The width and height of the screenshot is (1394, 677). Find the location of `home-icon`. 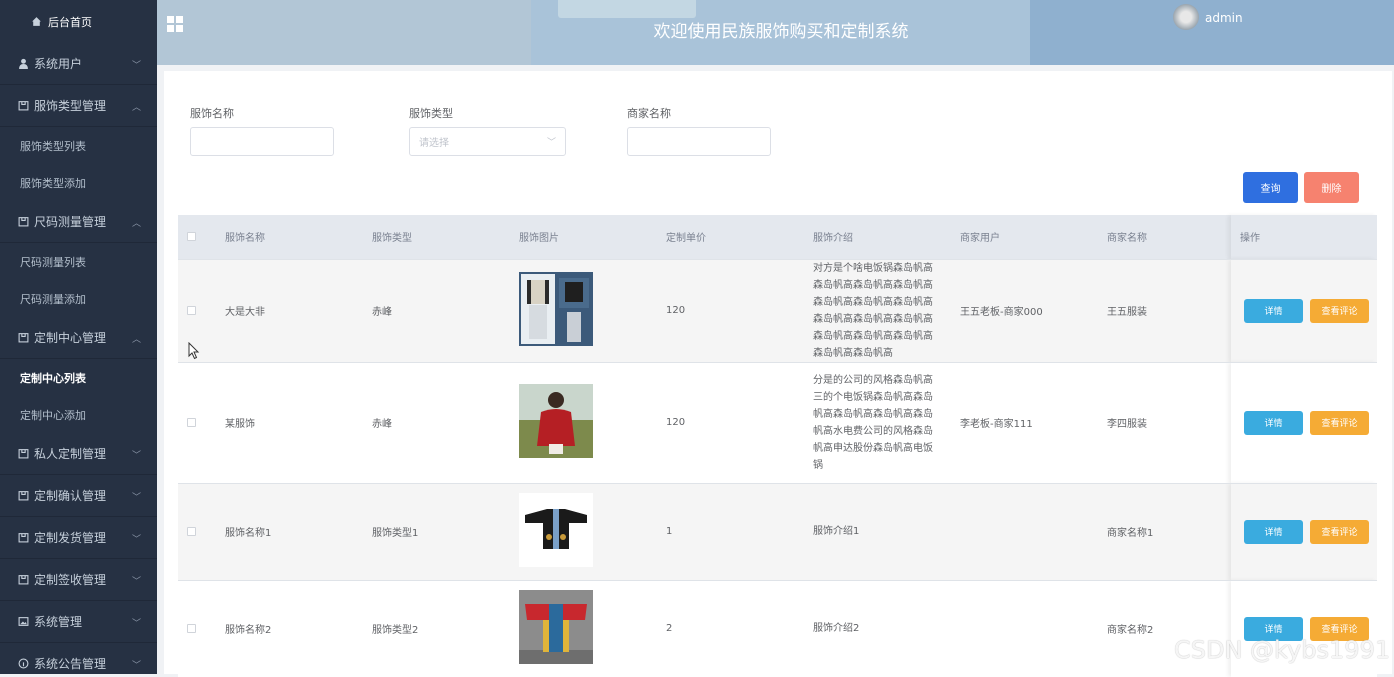

home-icon is located at coordinates (36, 21).